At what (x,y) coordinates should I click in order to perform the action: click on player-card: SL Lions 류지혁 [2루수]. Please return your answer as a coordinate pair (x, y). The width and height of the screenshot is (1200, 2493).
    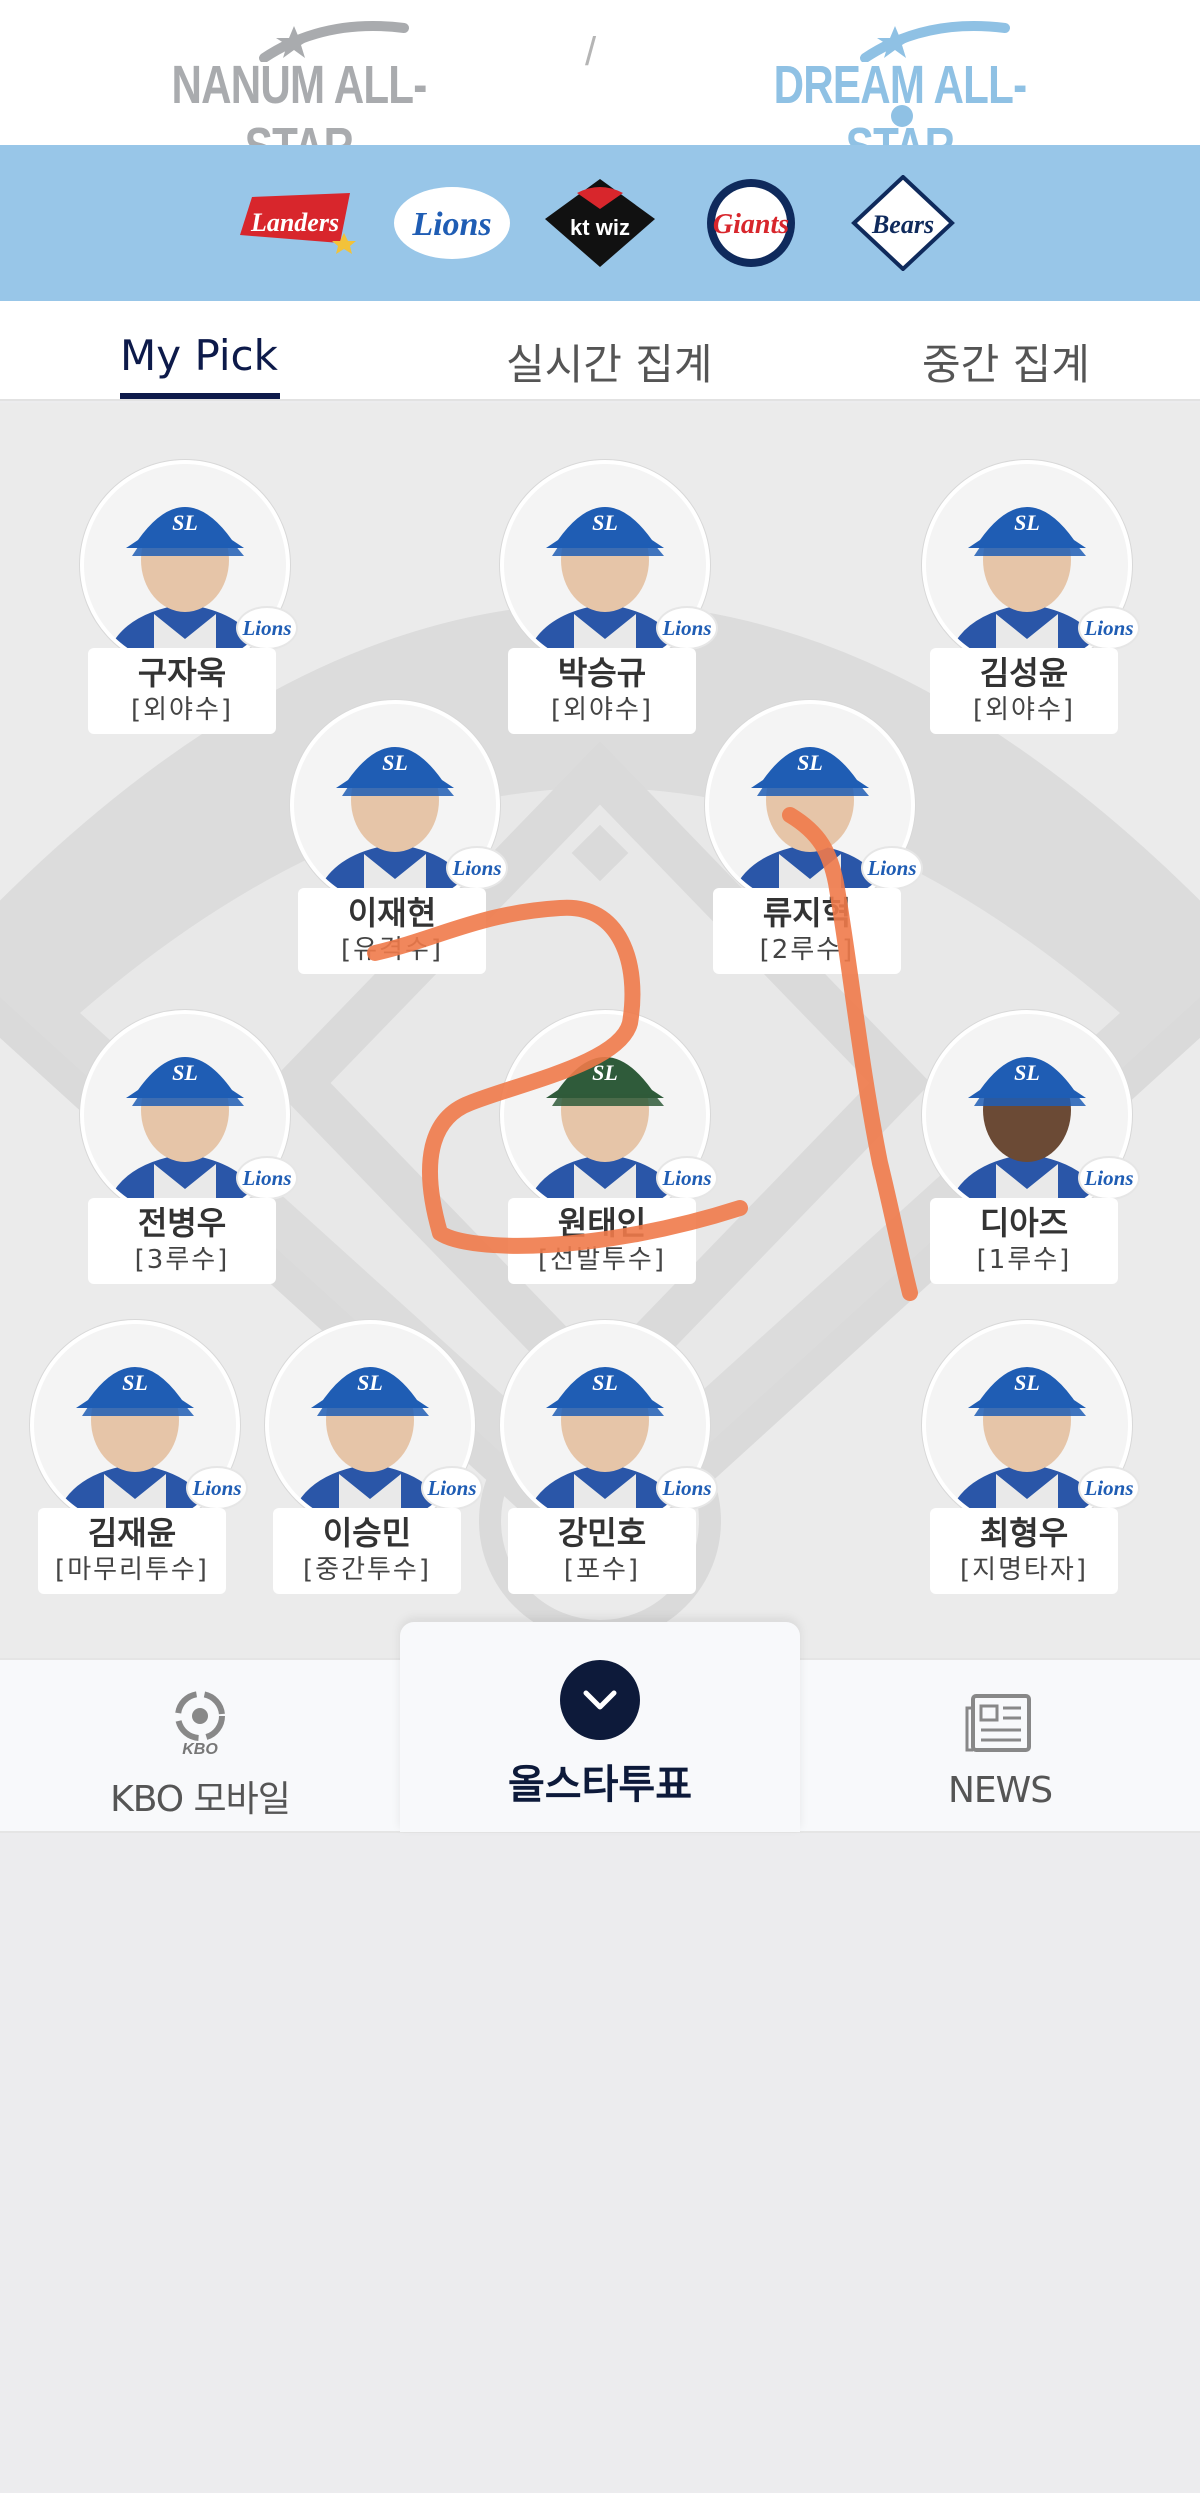
    Looking at the image, I should click on (815, 845).